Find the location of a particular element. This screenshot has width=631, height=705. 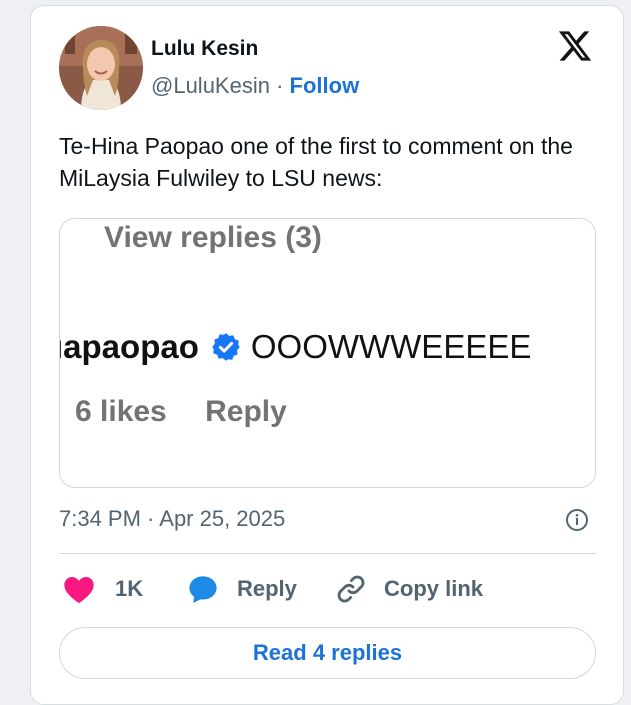

comment-username: ıapaopao is located at coordinates (129, 346).